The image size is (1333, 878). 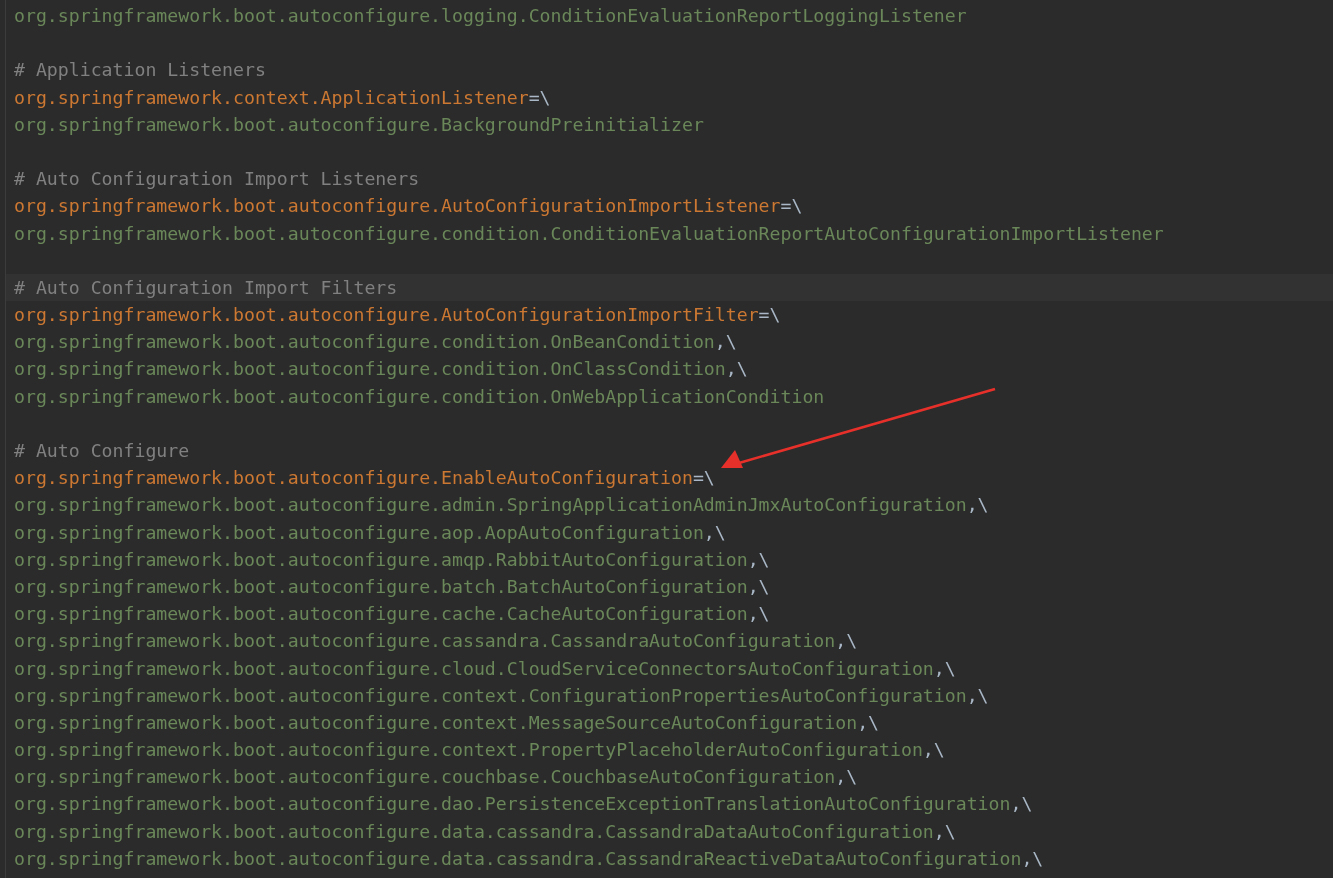 I want to click on code-line: org.springframework.boot.autoconfigure.cache.CacheAutoConfiguration,\, so click(x=392, y=614).